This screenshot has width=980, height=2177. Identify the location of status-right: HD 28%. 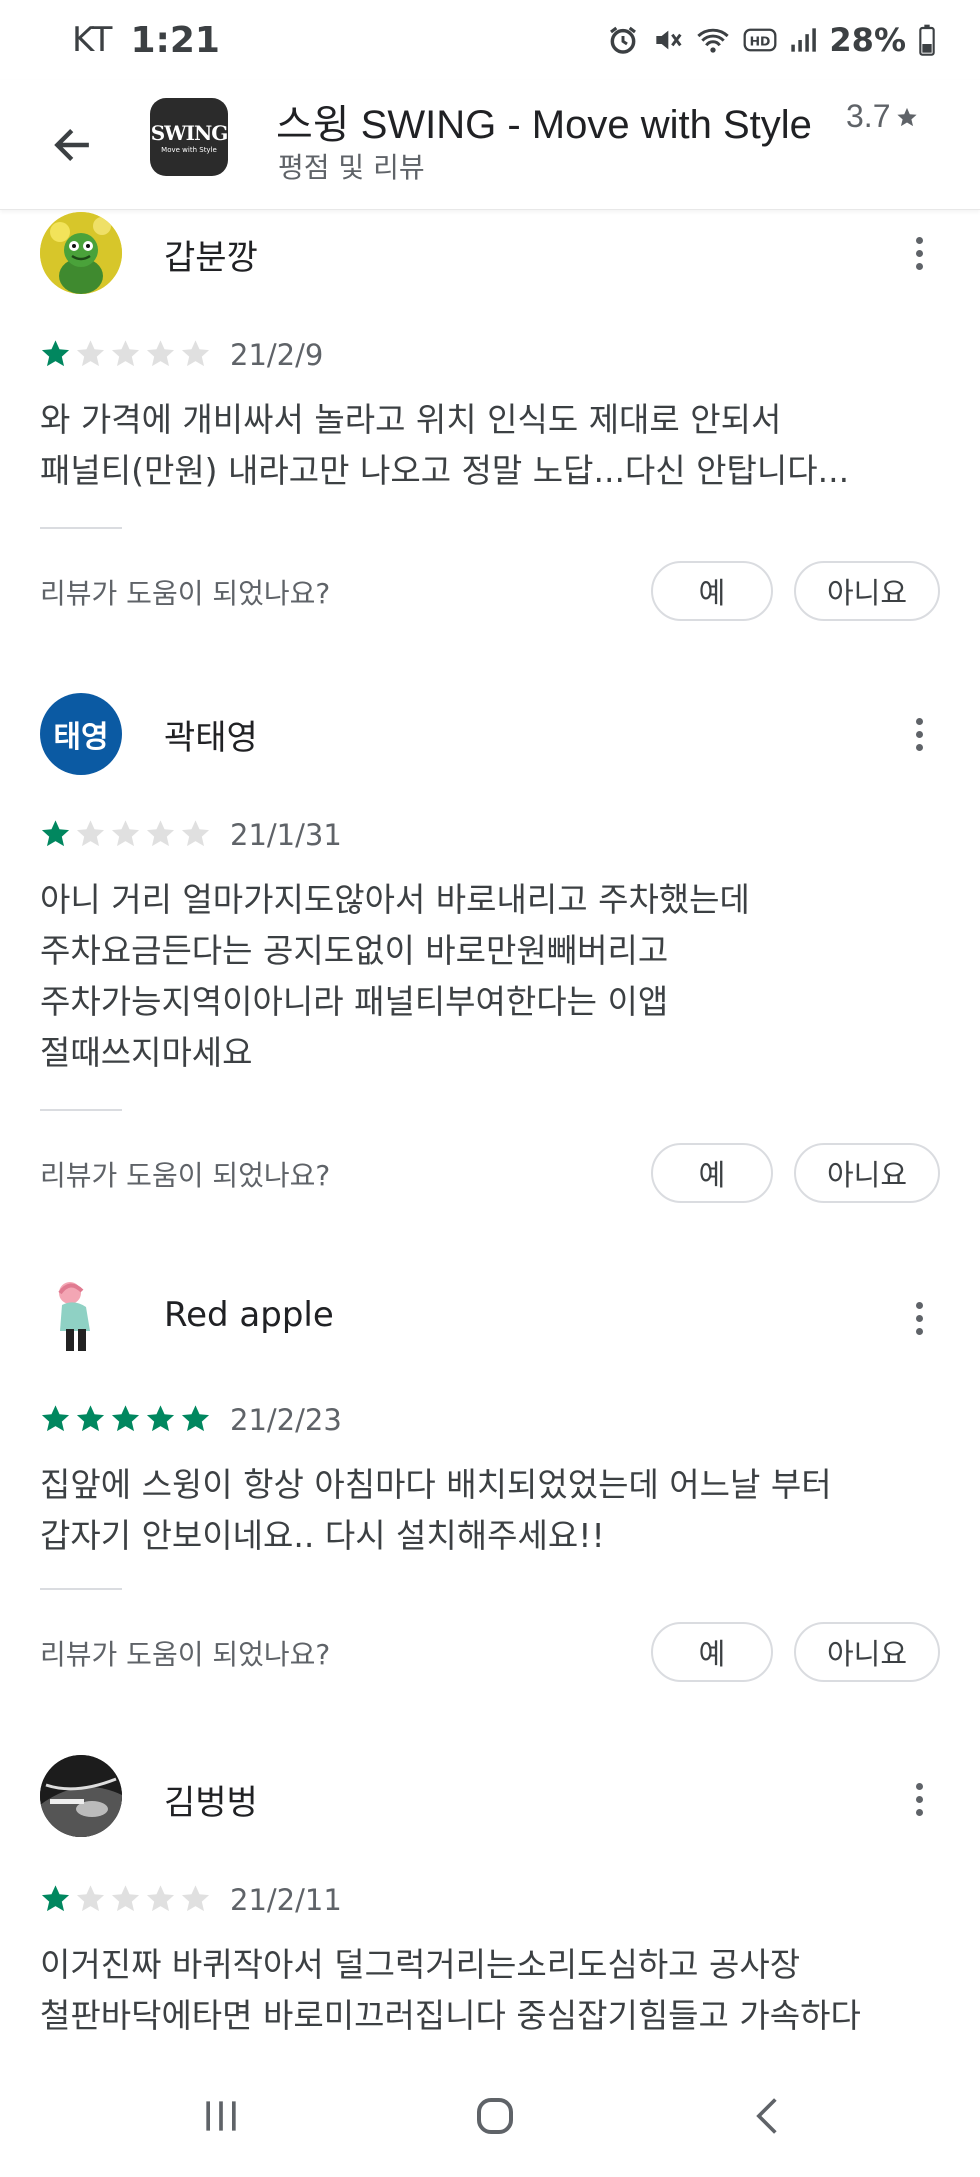
(771, 40).